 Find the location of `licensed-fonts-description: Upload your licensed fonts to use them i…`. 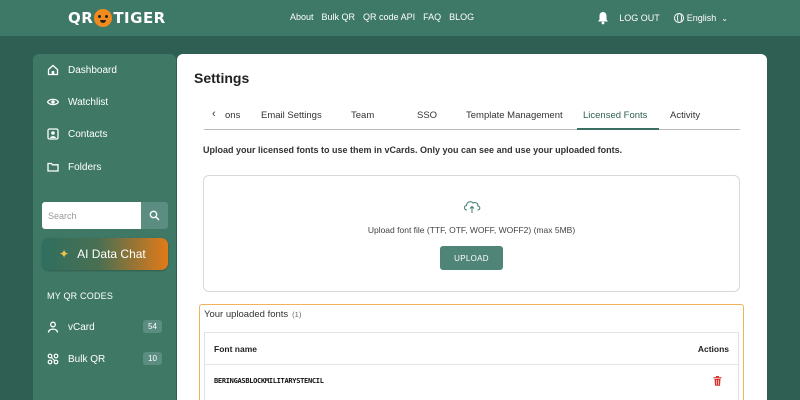

licensed-fonts-description: Upload your licensed fonts to use them i… is located at coordinates (413, 150).